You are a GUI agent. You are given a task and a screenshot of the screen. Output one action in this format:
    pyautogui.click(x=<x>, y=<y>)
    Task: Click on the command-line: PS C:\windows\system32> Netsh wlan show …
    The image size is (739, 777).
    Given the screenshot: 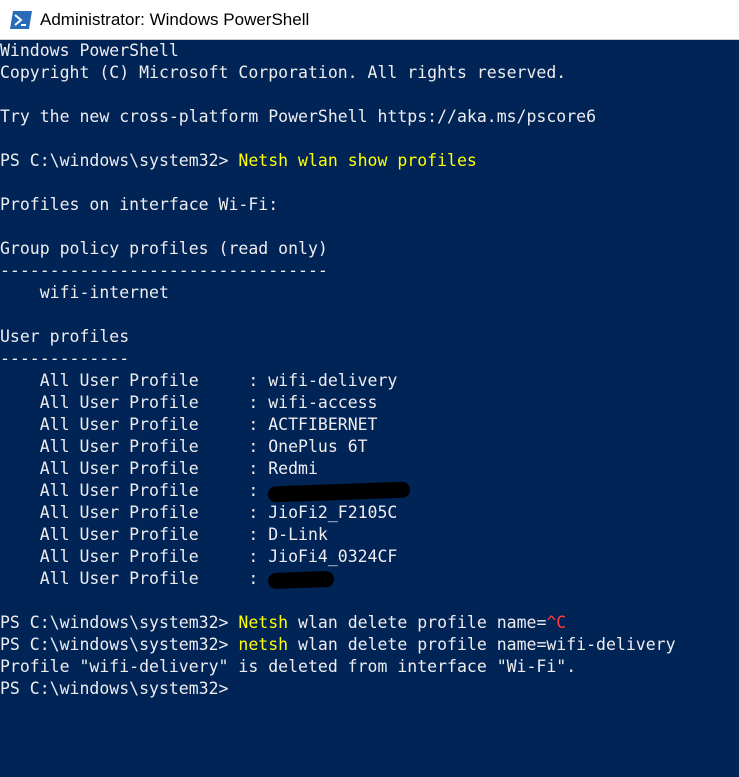 What is the action you would take?
    pyautogui.click(x=369, y=161)
    